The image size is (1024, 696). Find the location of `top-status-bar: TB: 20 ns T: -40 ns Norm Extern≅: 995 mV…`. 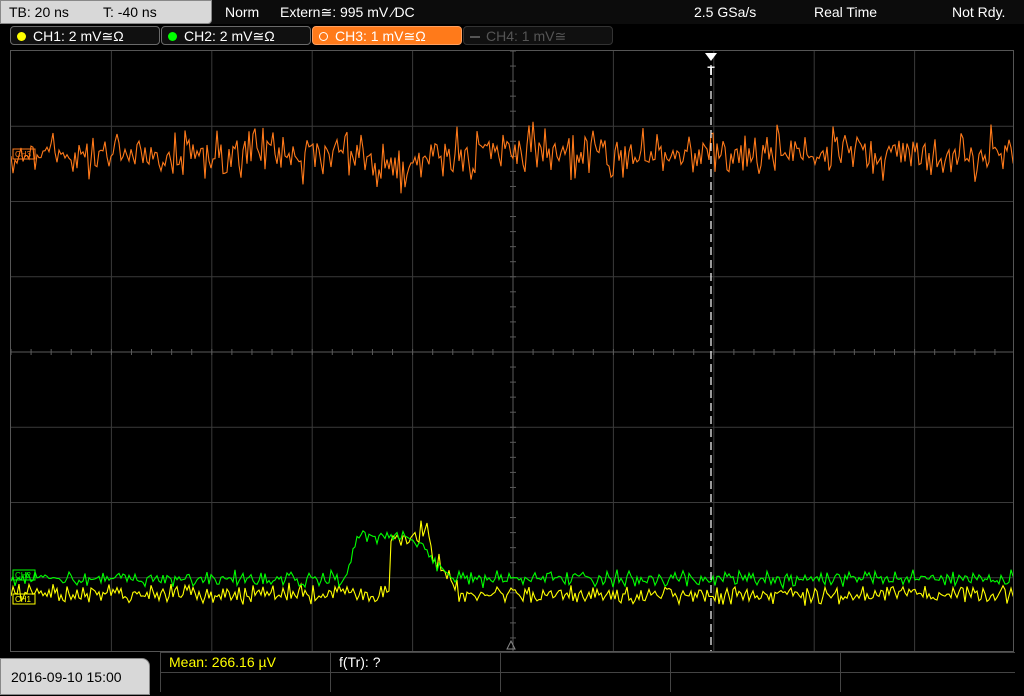

top-status-bar: TB: 20 ns T: -40 ns Norm Extern≅: 995 mV… is located at coordinates (512, 12).